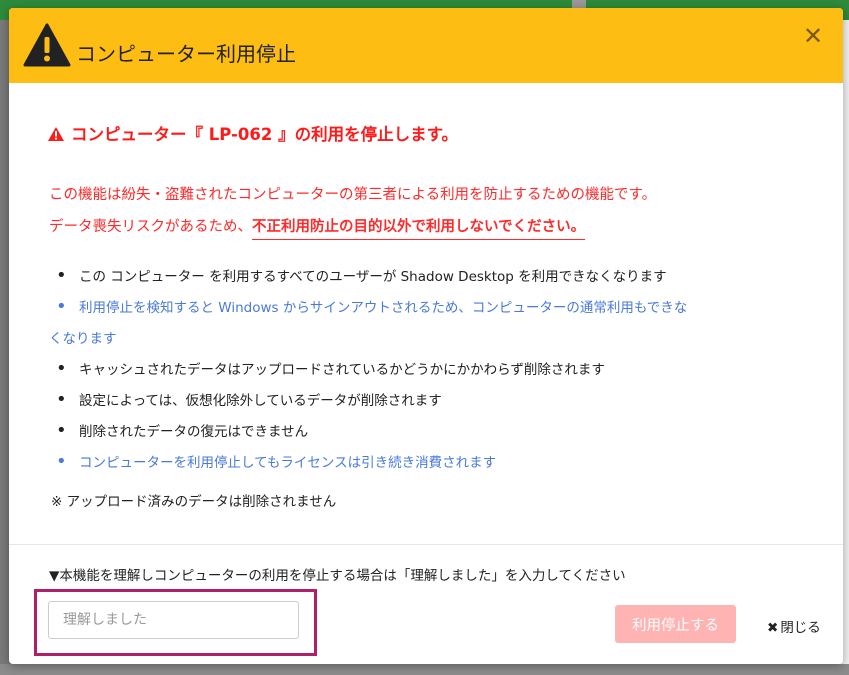 The width and height of the screenshot is (849, 675). I want to click on close-icon: ✕, so click(813, 36).